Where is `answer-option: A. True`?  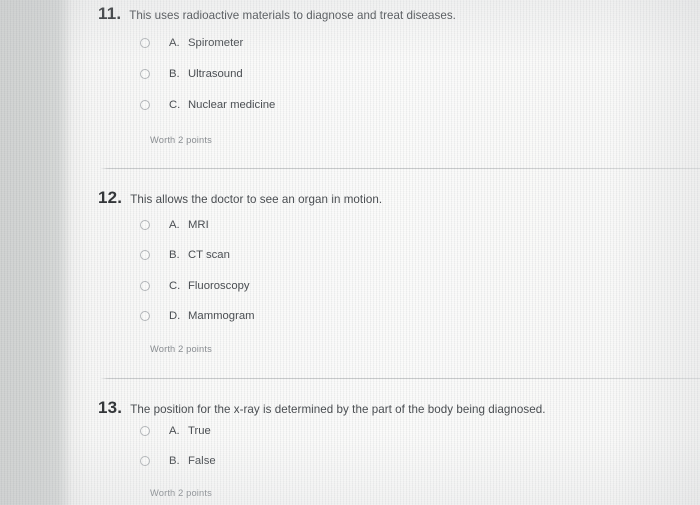 answer-option: A. True is located at coordinates (175, 431).